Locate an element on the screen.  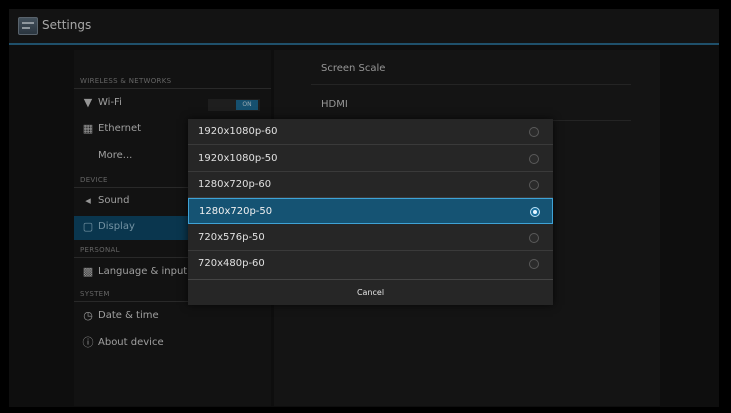
option-label: 720x480p-60 is located at coordinates (231, 263).